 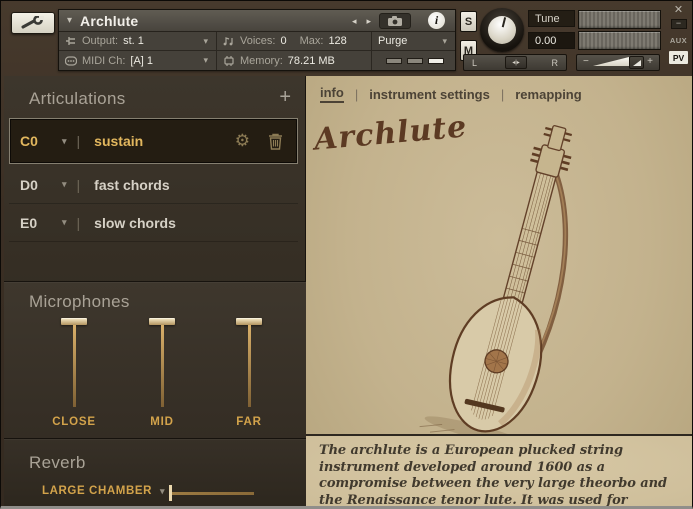 What do you see at coordinates (205, 60) in the screenshot?
I see `midi-dropdown-icon: ▾` at bounding box center [205, 60].